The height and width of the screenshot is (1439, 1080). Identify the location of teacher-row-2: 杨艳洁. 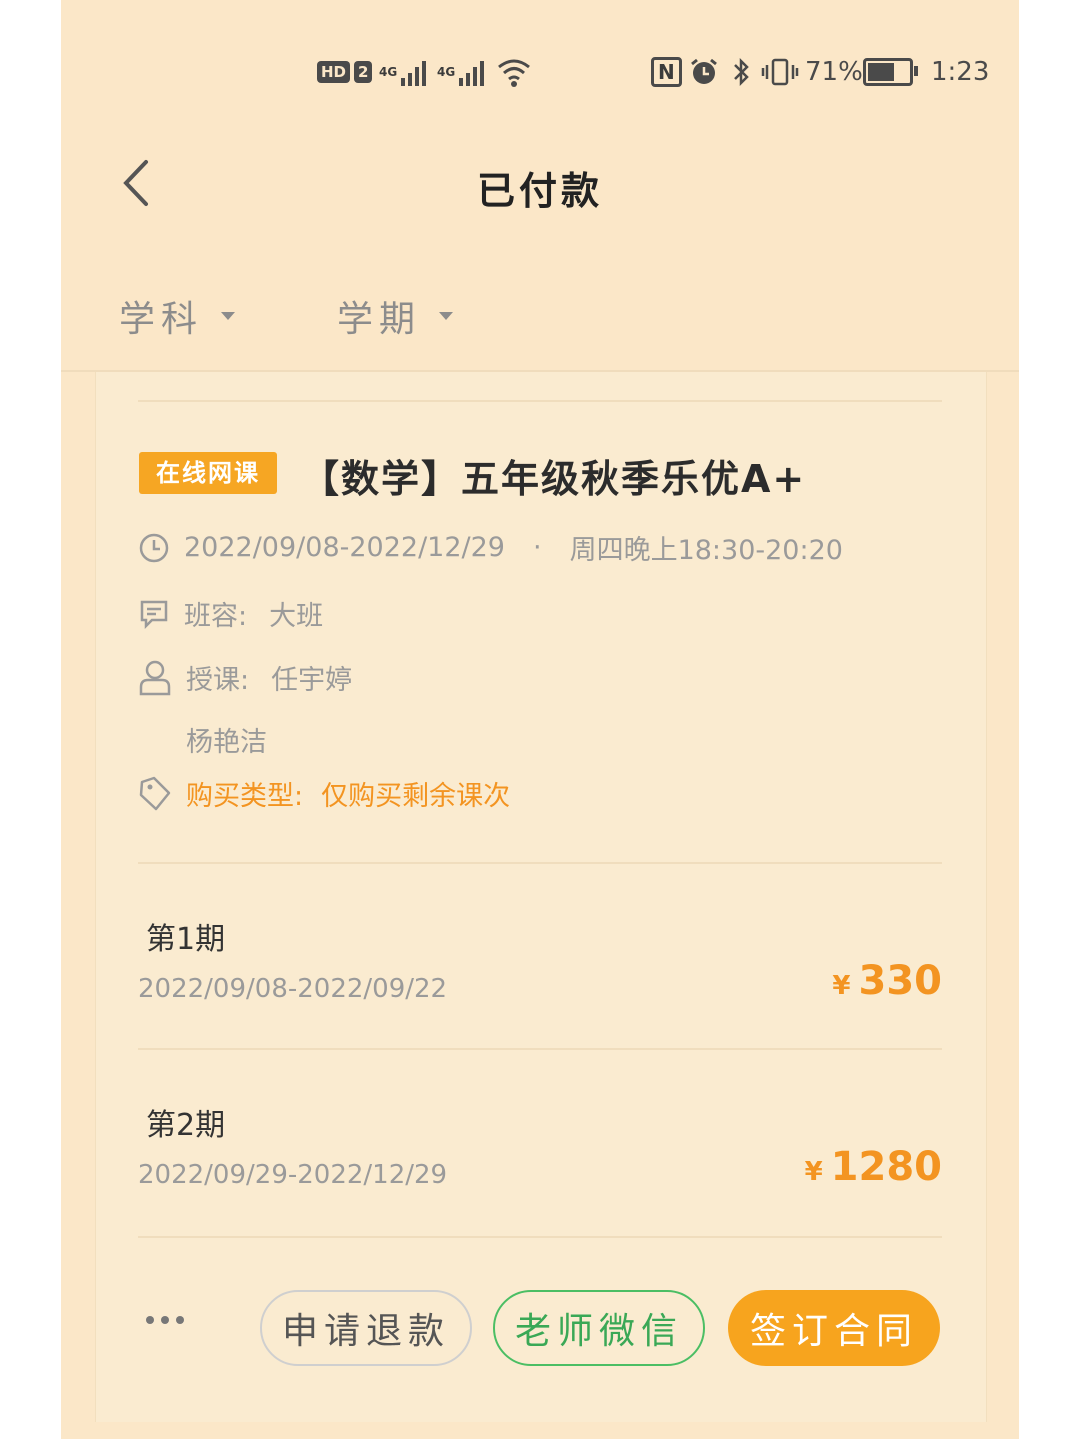
(226, 739).